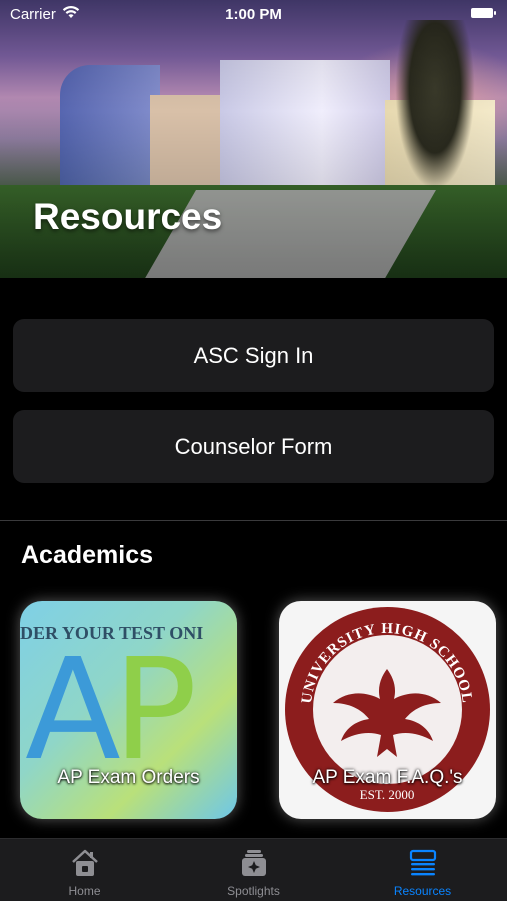  I want to click on resources-icon, so click(423, 865).